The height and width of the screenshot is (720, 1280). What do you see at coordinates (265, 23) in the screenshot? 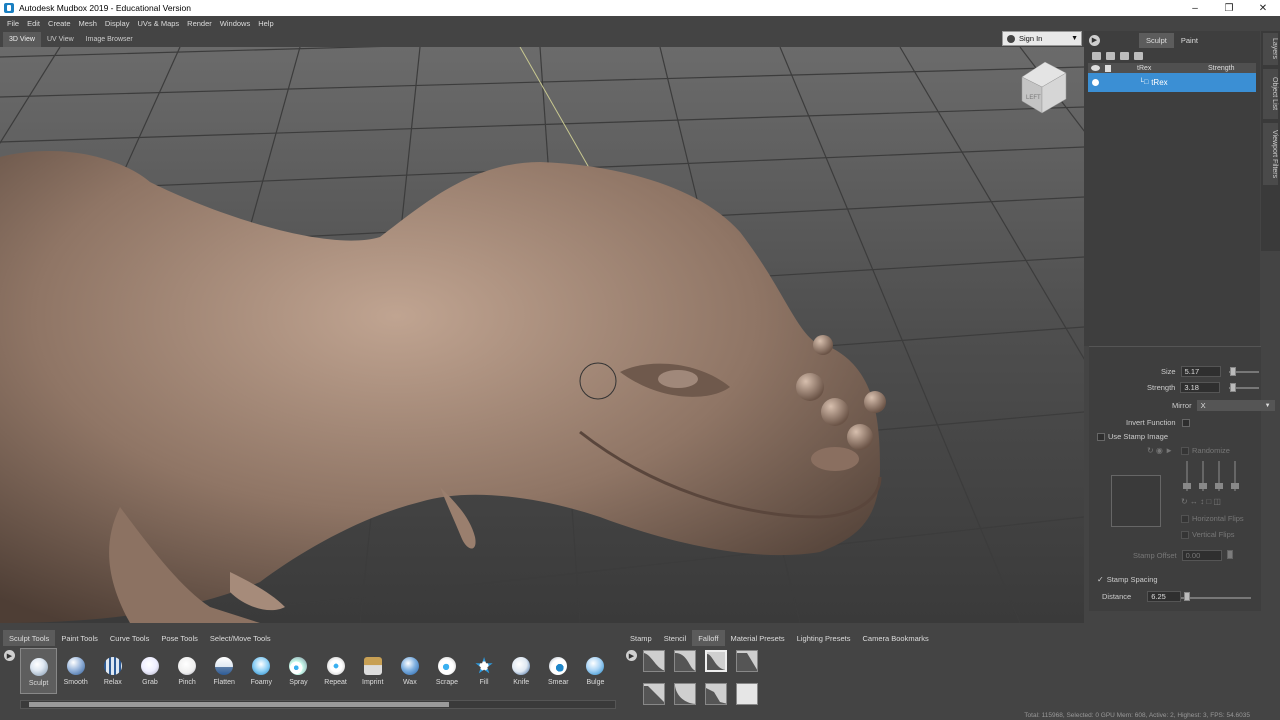
I see `menu-help: Help` at bounding box center [265, 23].